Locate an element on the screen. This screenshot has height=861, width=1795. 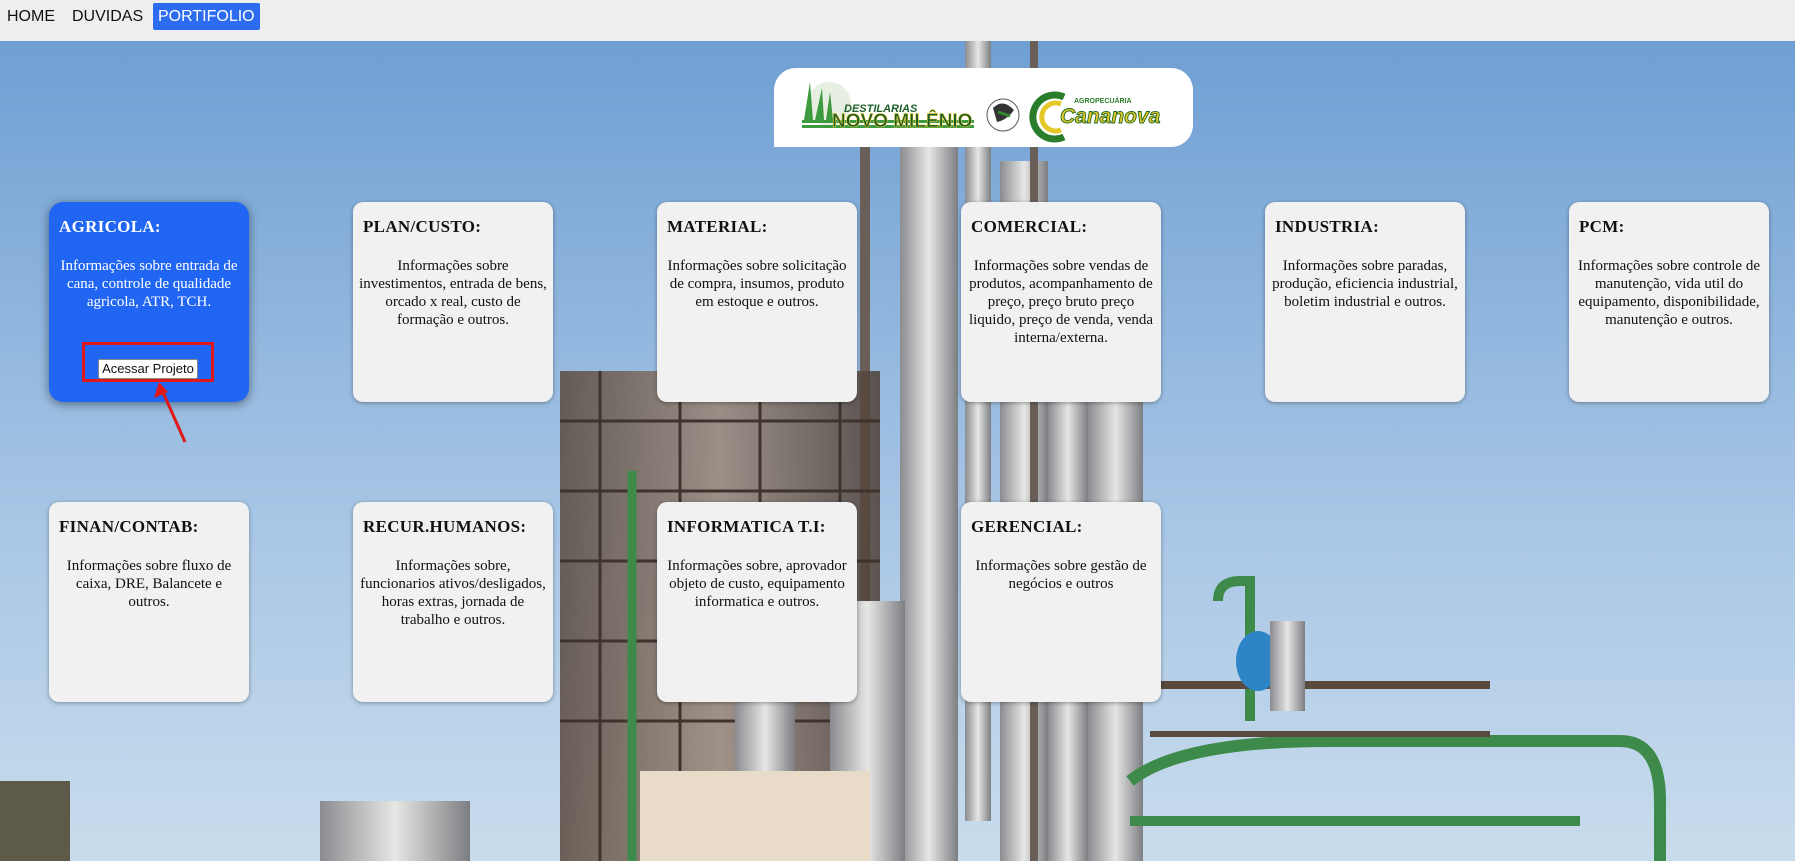
nav-home-link: HOME is located at coordinates (31, 16).